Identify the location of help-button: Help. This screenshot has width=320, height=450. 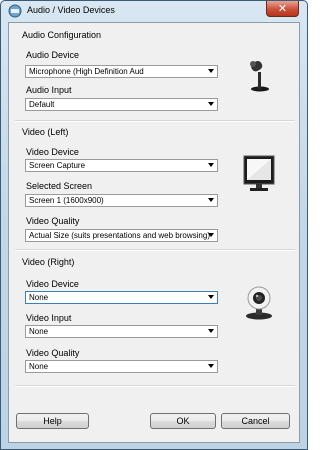
(52, 421).